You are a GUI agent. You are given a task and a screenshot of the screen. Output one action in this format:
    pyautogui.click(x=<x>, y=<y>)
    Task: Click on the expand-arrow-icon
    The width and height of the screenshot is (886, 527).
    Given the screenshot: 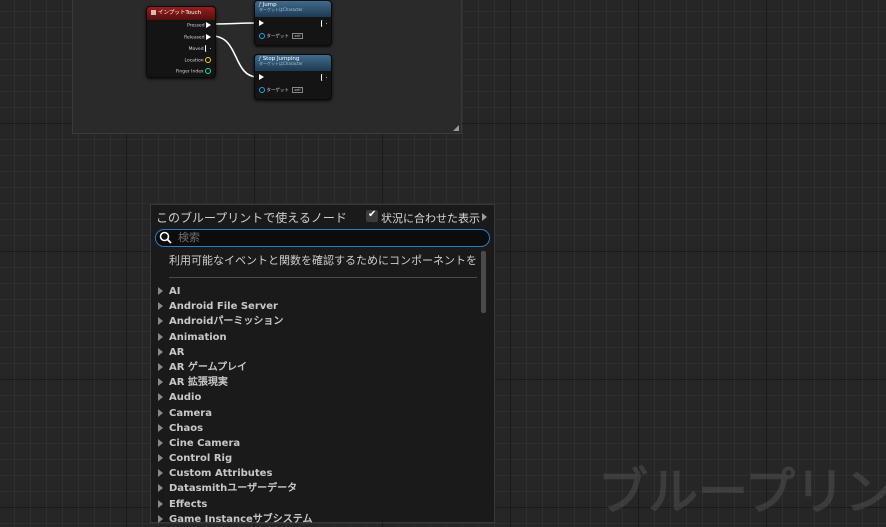 What is the action you would take?
    pyautogui.click(x=484, y=217)
    